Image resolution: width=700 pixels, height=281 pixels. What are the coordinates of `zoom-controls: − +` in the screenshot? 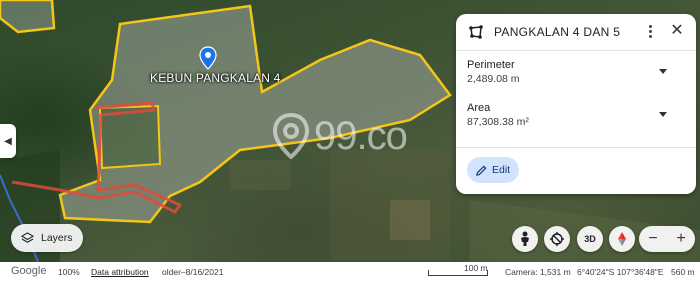 It's located at (667, 239).